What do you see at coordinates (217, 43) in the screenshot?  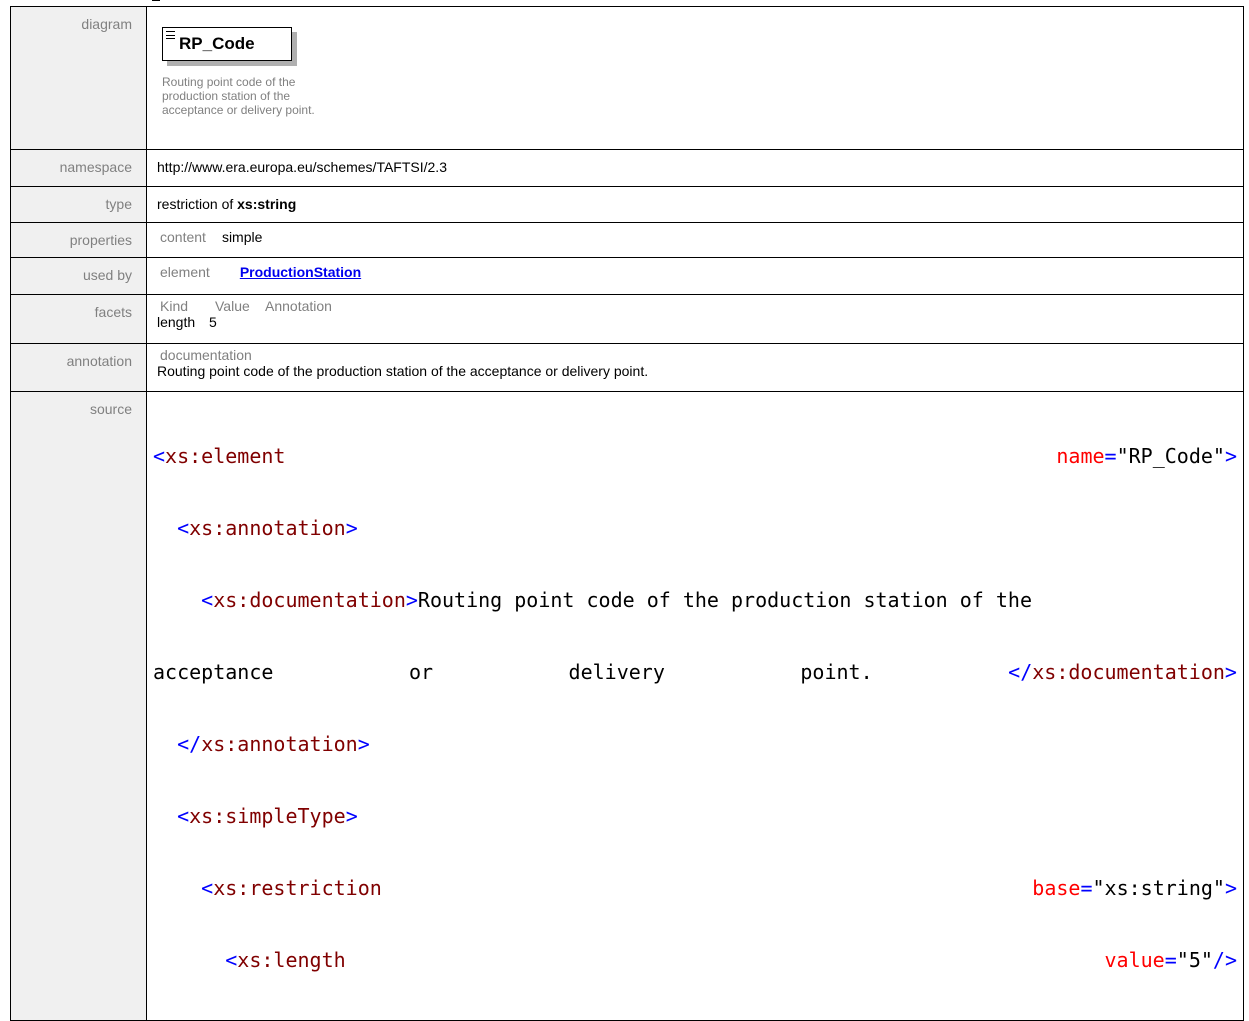 I see `element-name: RP_Code` at bounding box center [217, 43].